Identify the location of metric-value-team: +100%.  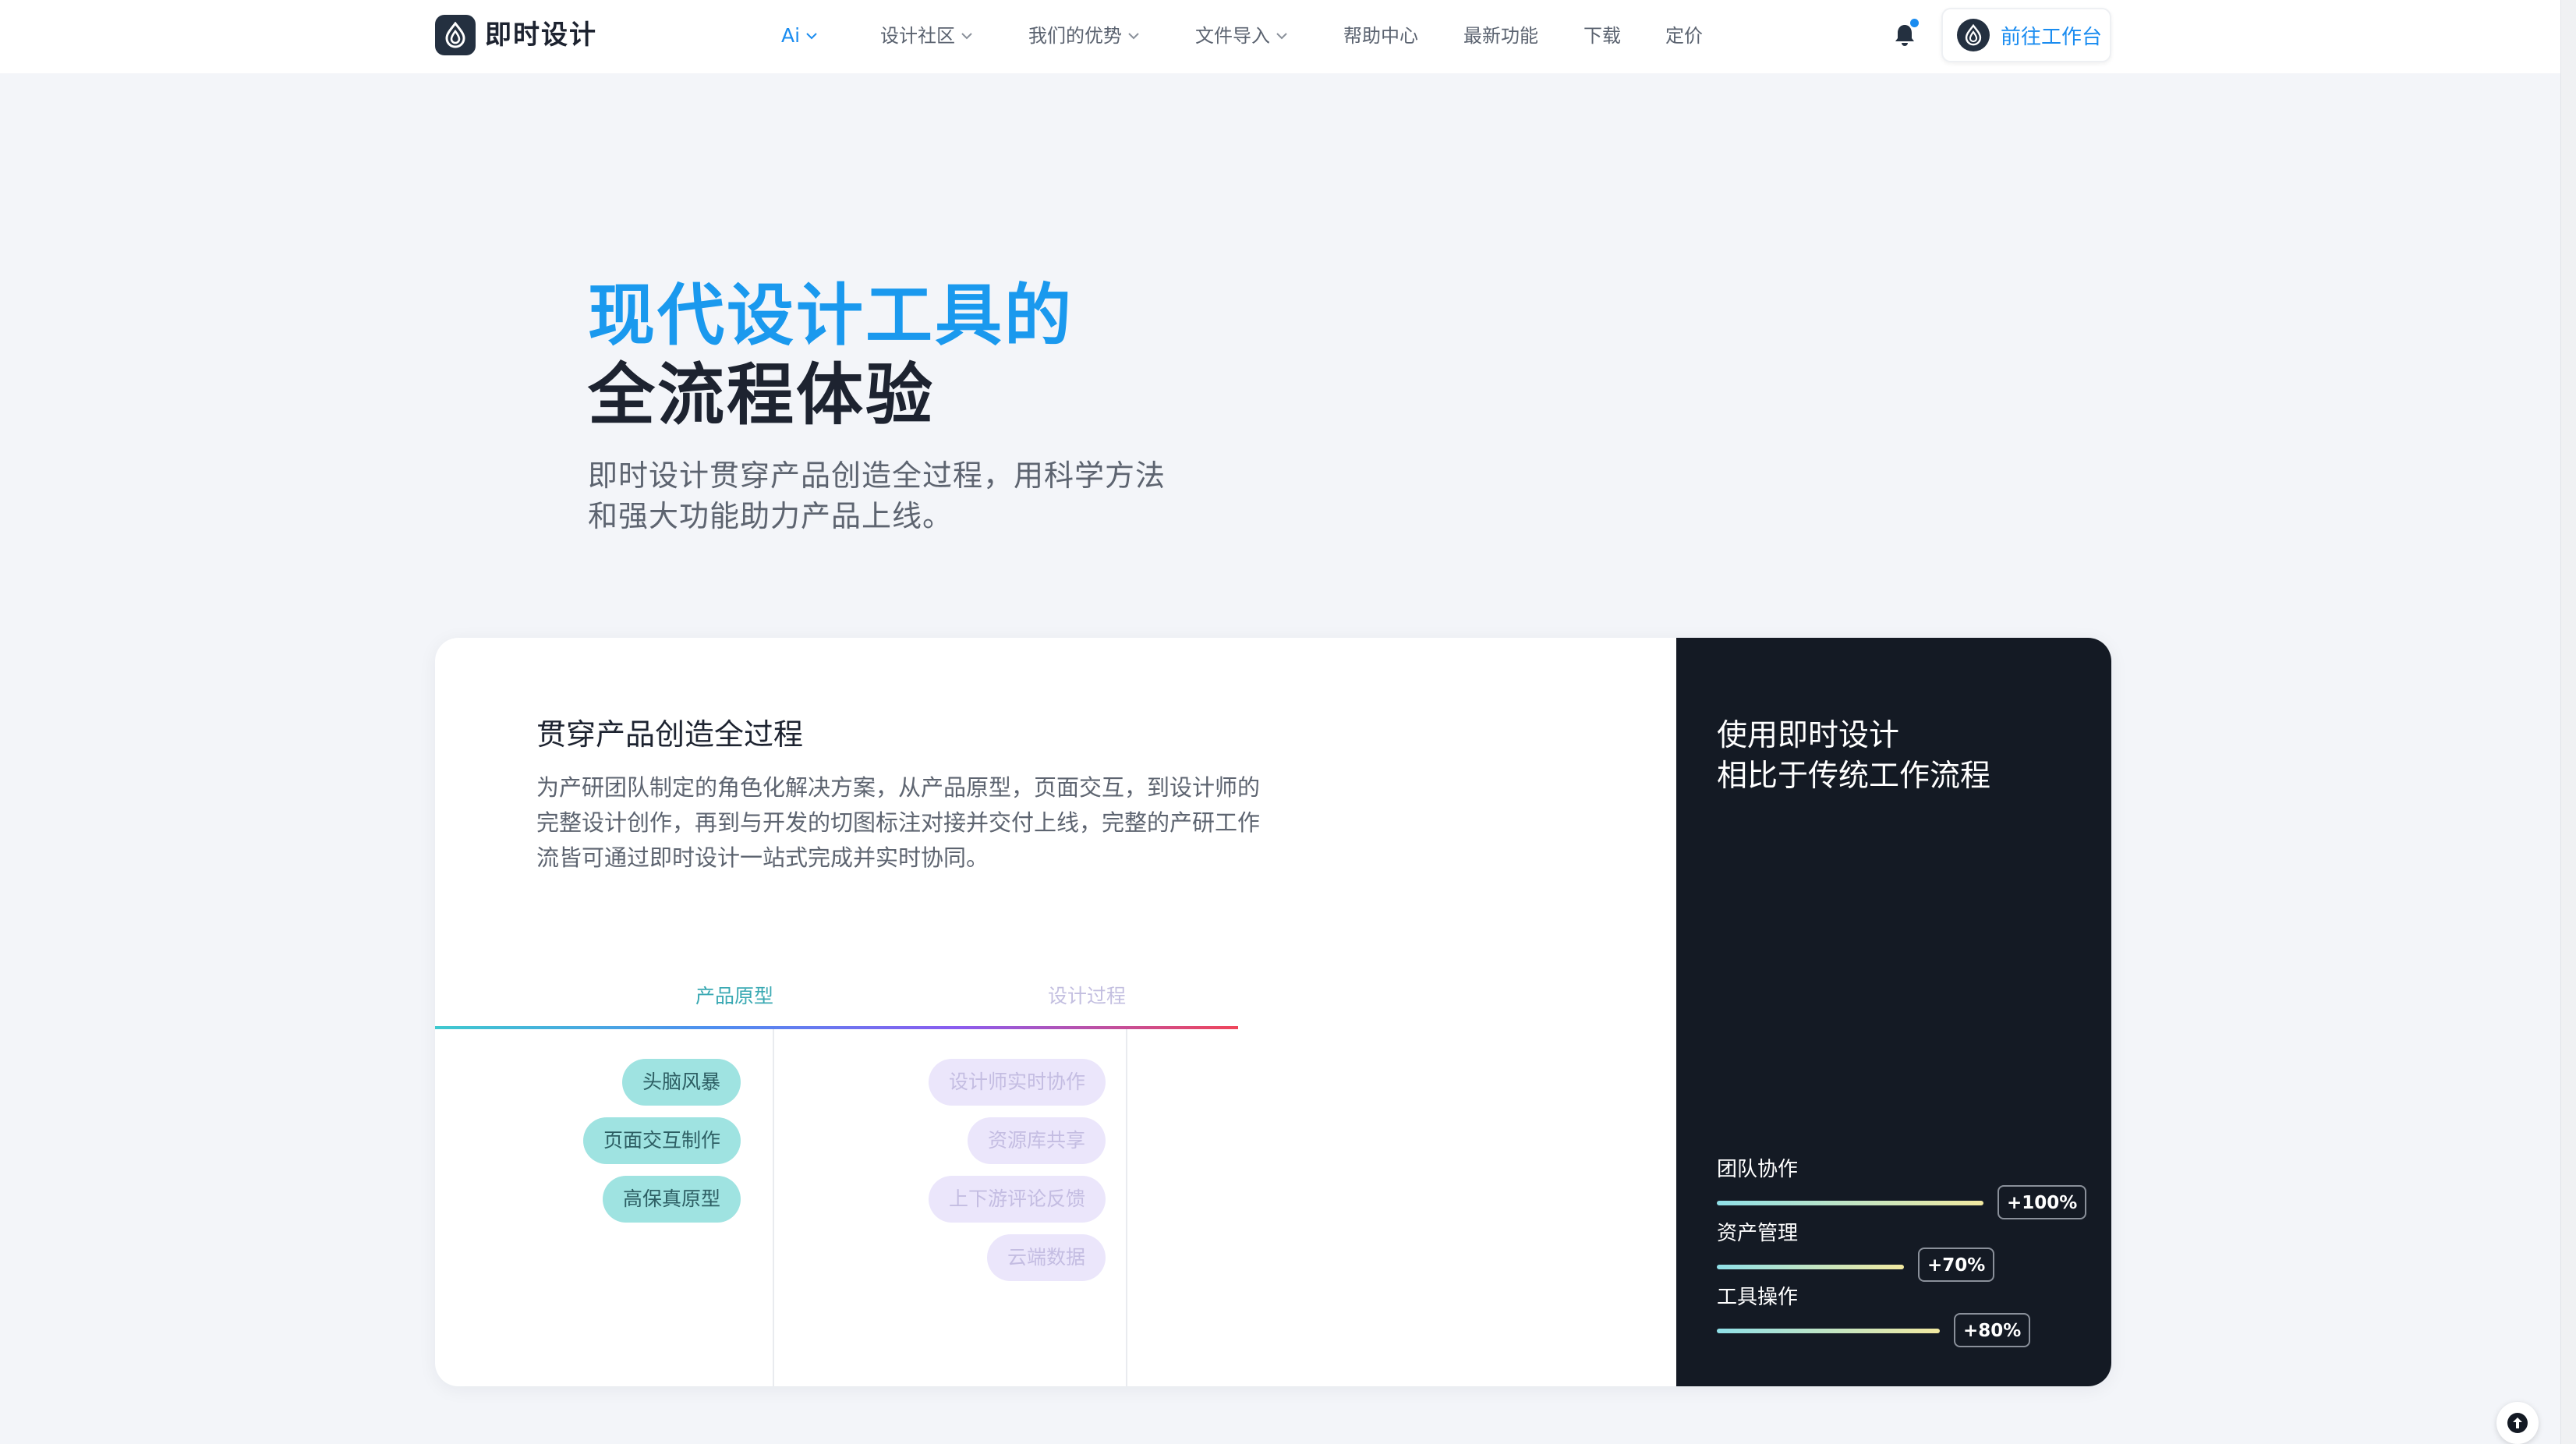
(2042, 1202).